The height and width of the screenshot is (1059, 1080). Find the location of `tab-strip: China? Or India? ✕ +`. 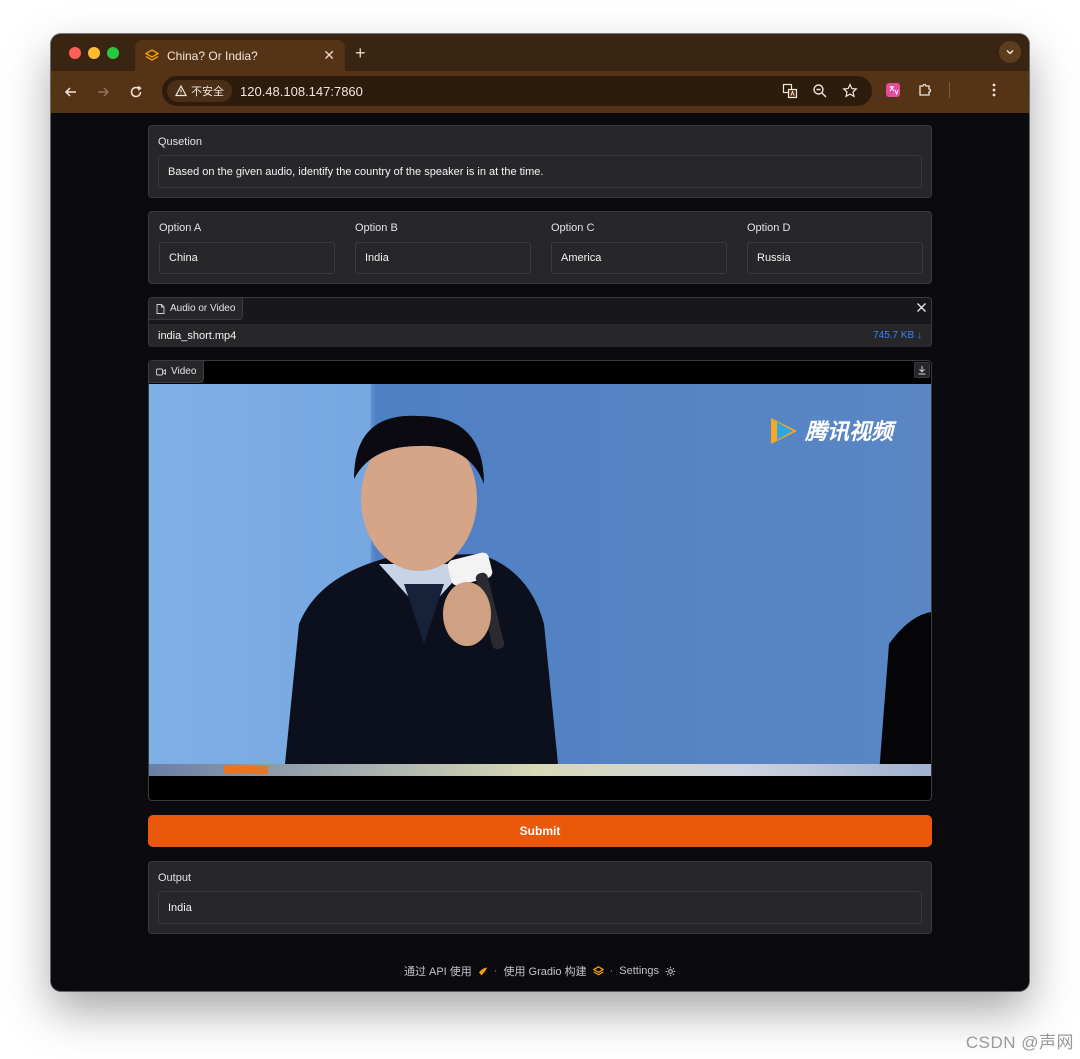

tab-strip: China? Or India? ✕ + is located at coordinates (540, 52).